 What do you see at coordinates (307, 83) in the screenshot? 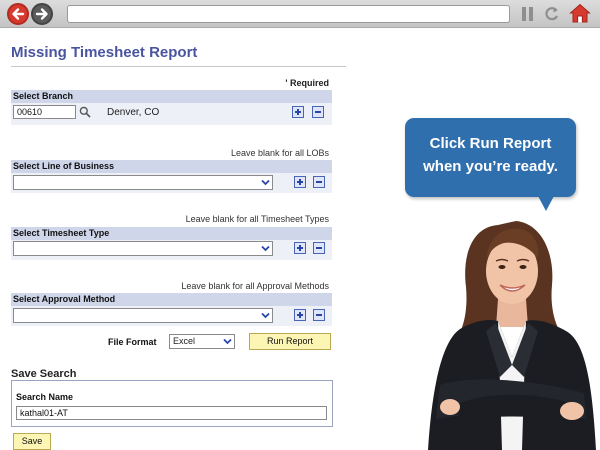
I see `required-note: ' Required` at bounding box center [307, 83].